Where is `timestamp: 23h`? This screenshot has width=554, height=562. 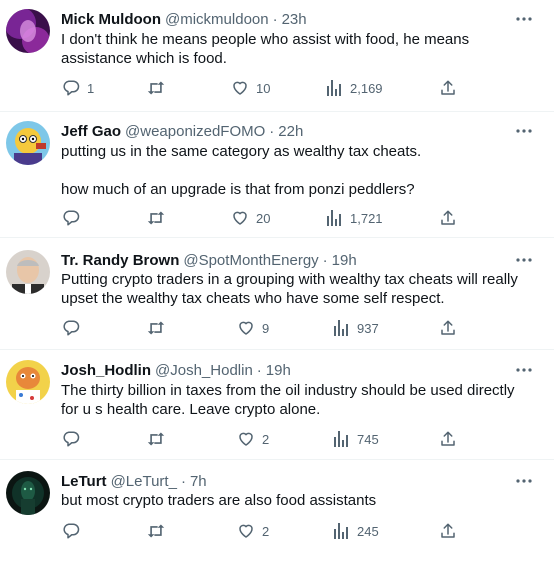 timestamp: 23h is located at coordinates (294, 19).